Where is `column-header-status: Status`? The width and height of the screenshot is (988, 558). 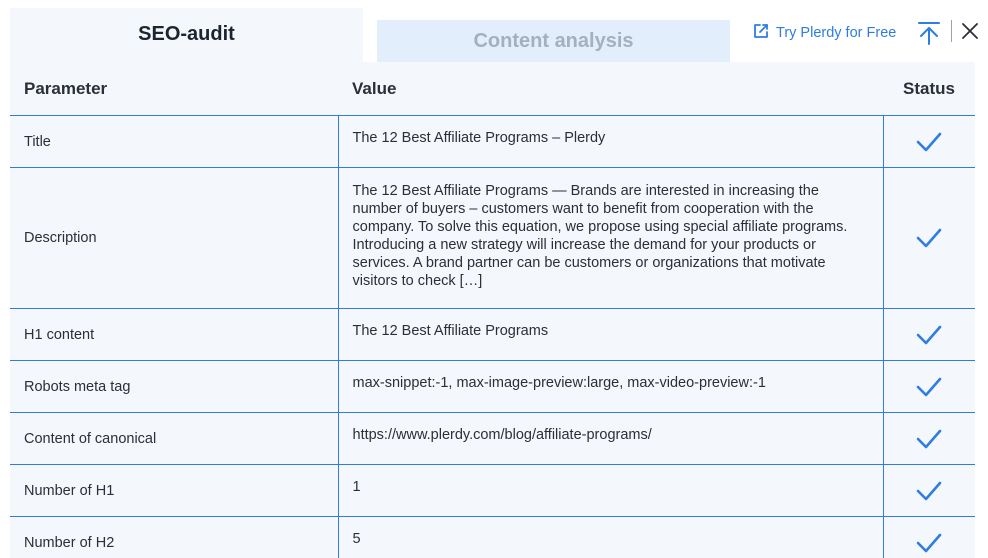
column-header-status: Status is located at coordinates (929, 89).